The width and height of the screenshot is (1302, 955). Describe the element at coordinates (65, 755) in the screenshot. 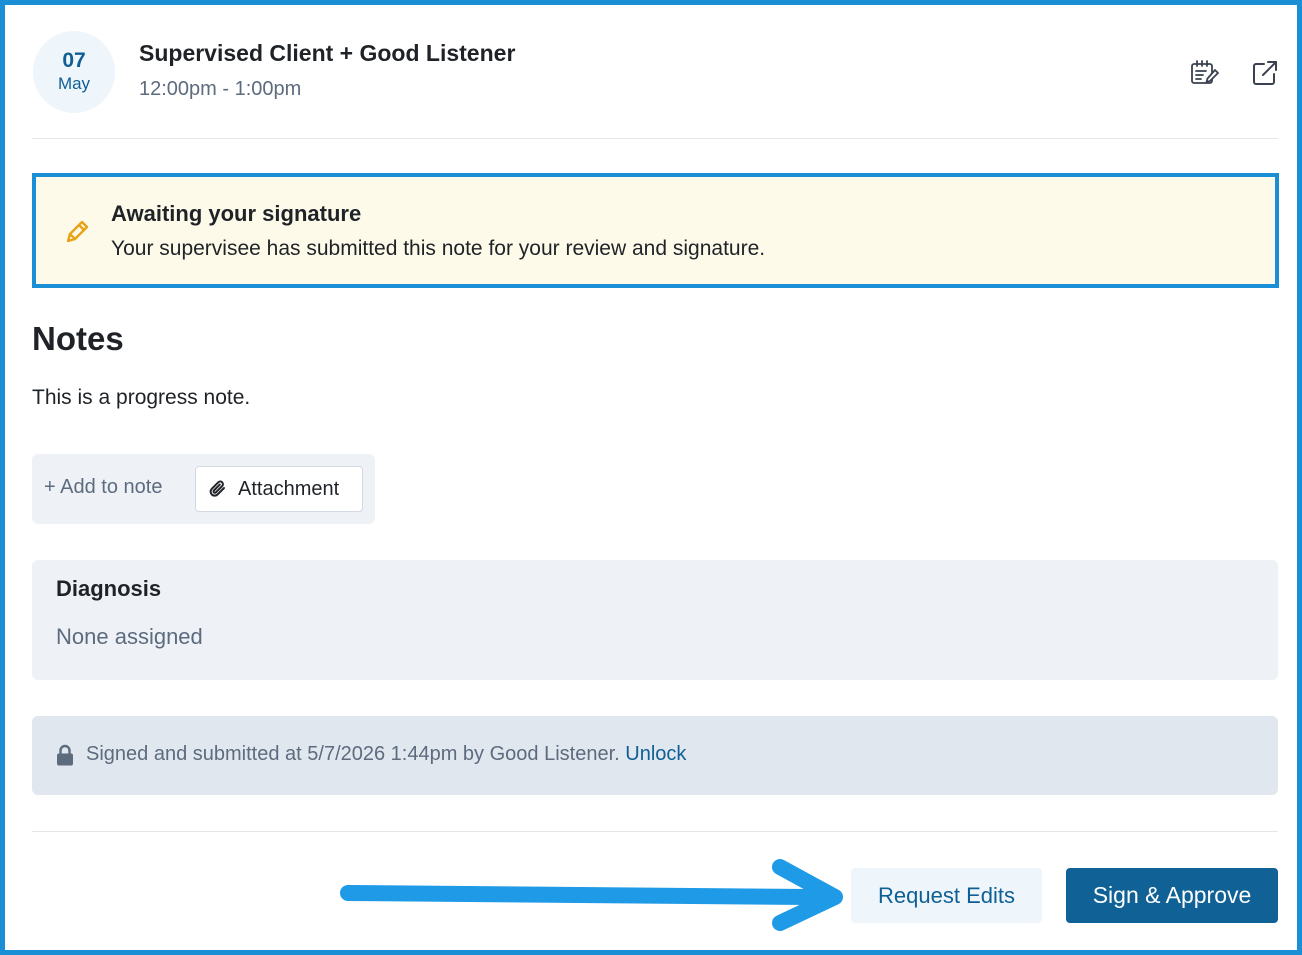

I see `lock-icon` at that location.